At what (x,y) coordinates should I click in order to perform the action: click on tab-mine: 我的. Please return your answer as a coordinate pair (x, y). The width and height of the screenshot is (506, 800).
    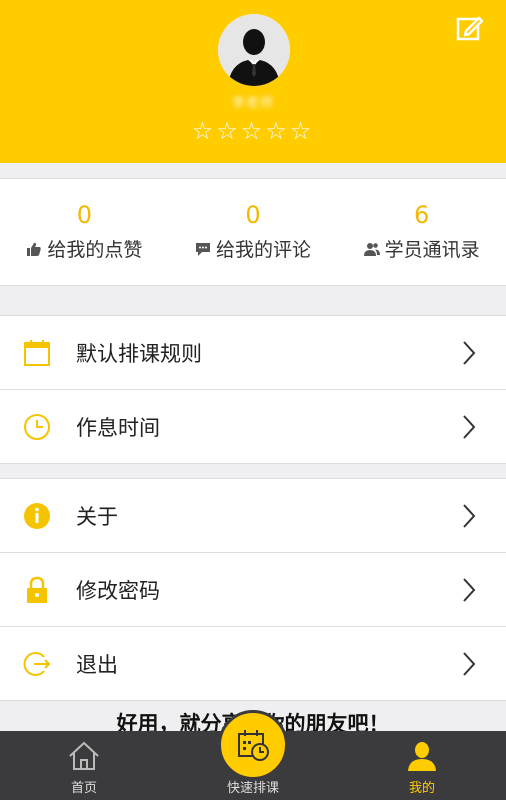
    Looking at the image, I should click on (422, 765).